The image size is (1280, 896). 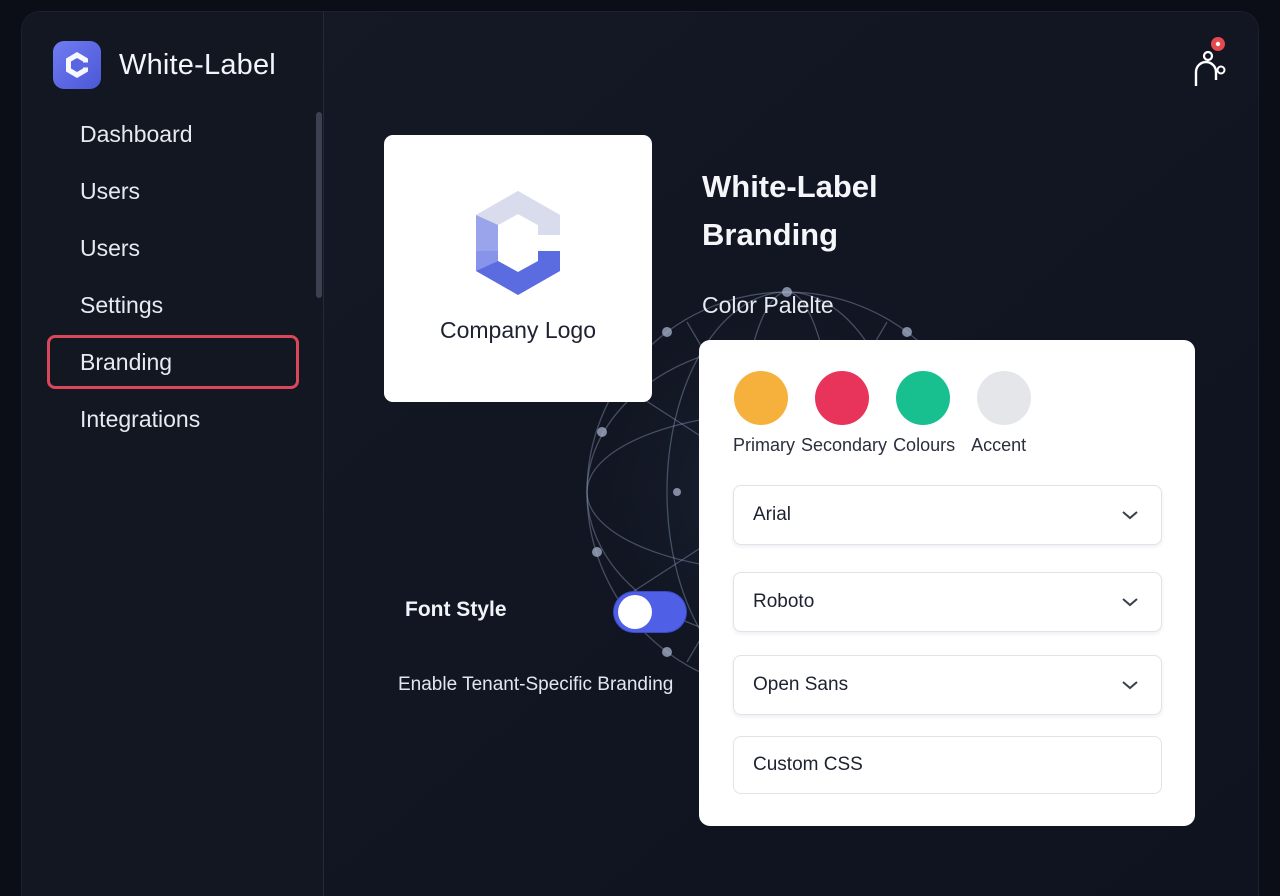 I want to click on swatch-labels: Primary Secondary Colours Accent, so click(x=882, y=445).